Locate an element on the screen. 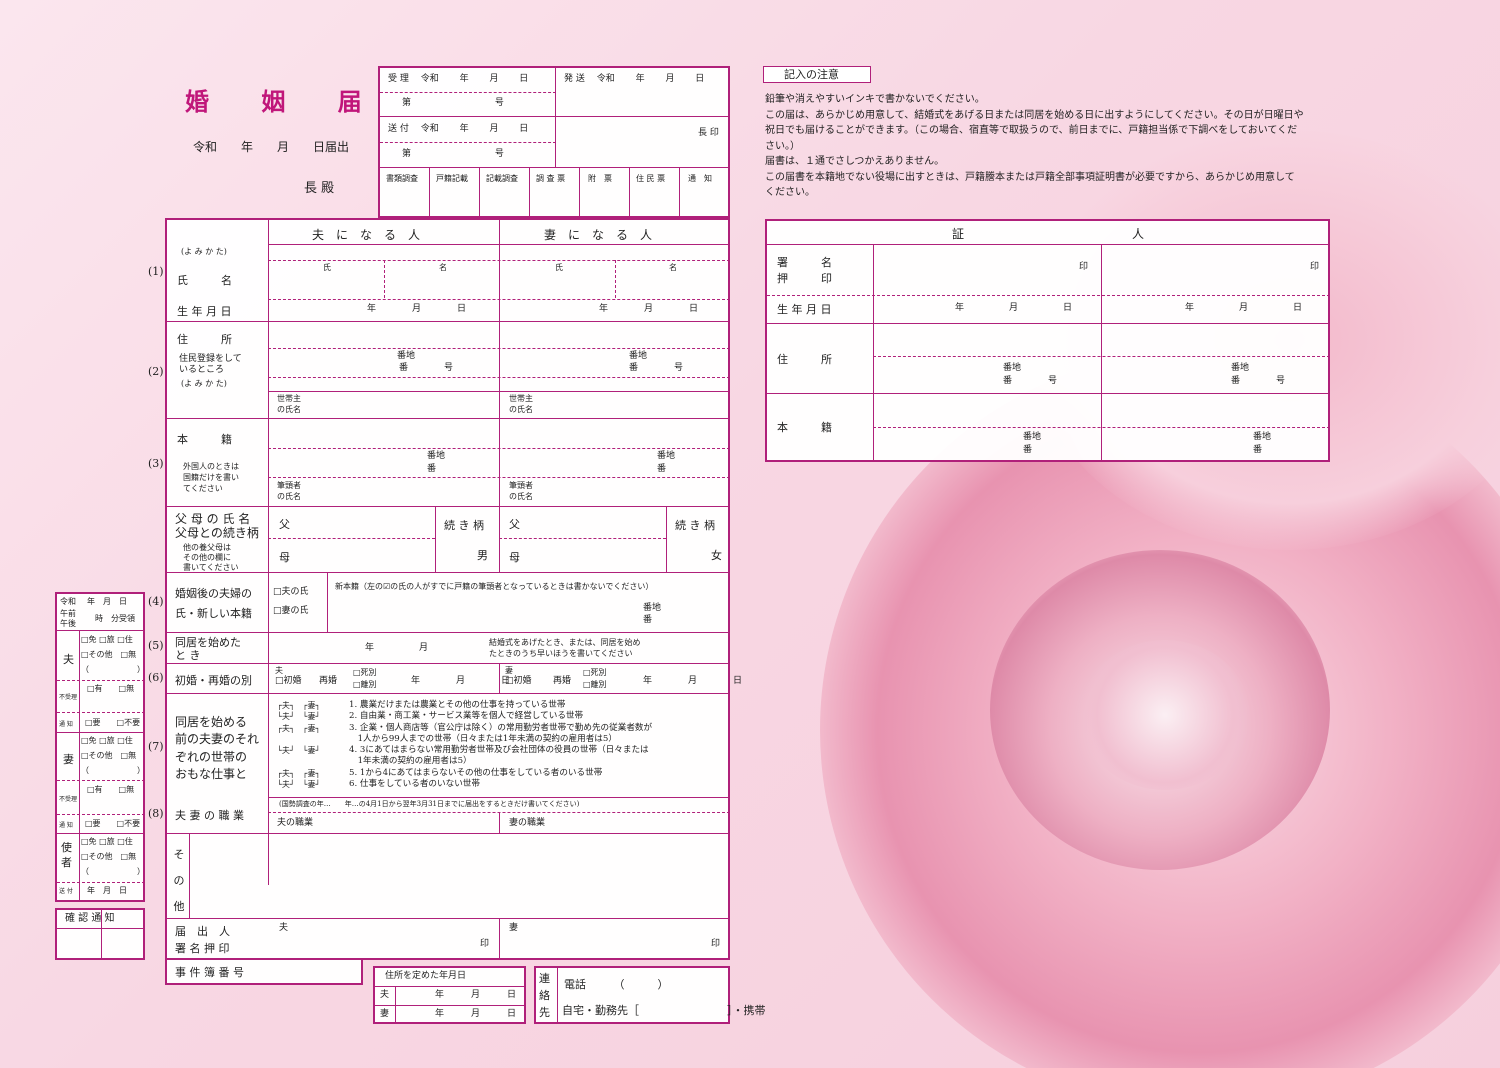 The height and width of the screenshot is (1068, 1500). witness1-banchi: 番地 is located at coordinates (1012, 368).